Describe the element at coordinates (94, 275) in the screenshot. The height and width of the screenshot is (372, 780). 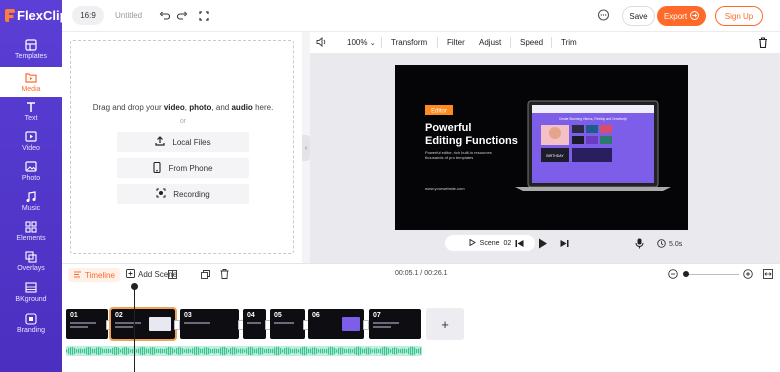
I see `tab-timeline: Timeline` at that location.